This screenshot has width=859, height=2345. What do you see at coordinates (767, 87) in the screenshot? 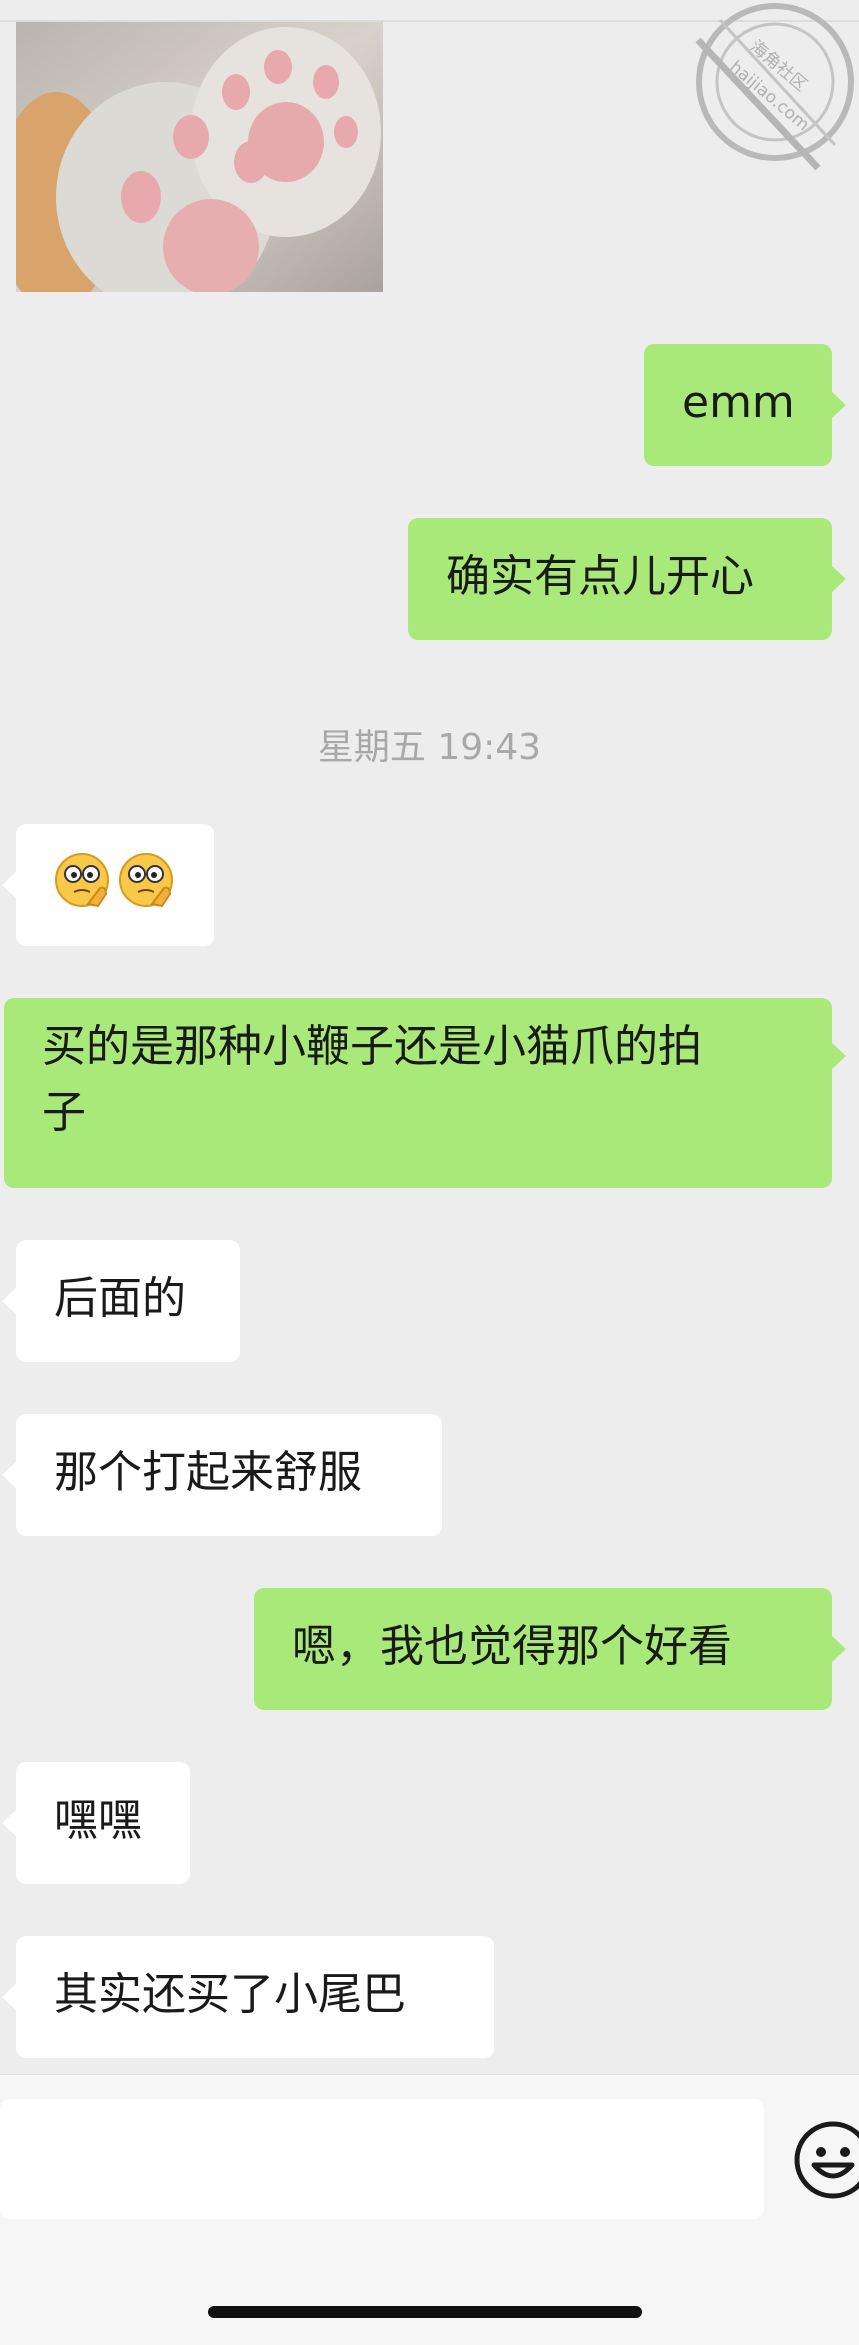
I see `watermark-logo: 海角社区 haijiao.com` at bounding box center [767, 87].